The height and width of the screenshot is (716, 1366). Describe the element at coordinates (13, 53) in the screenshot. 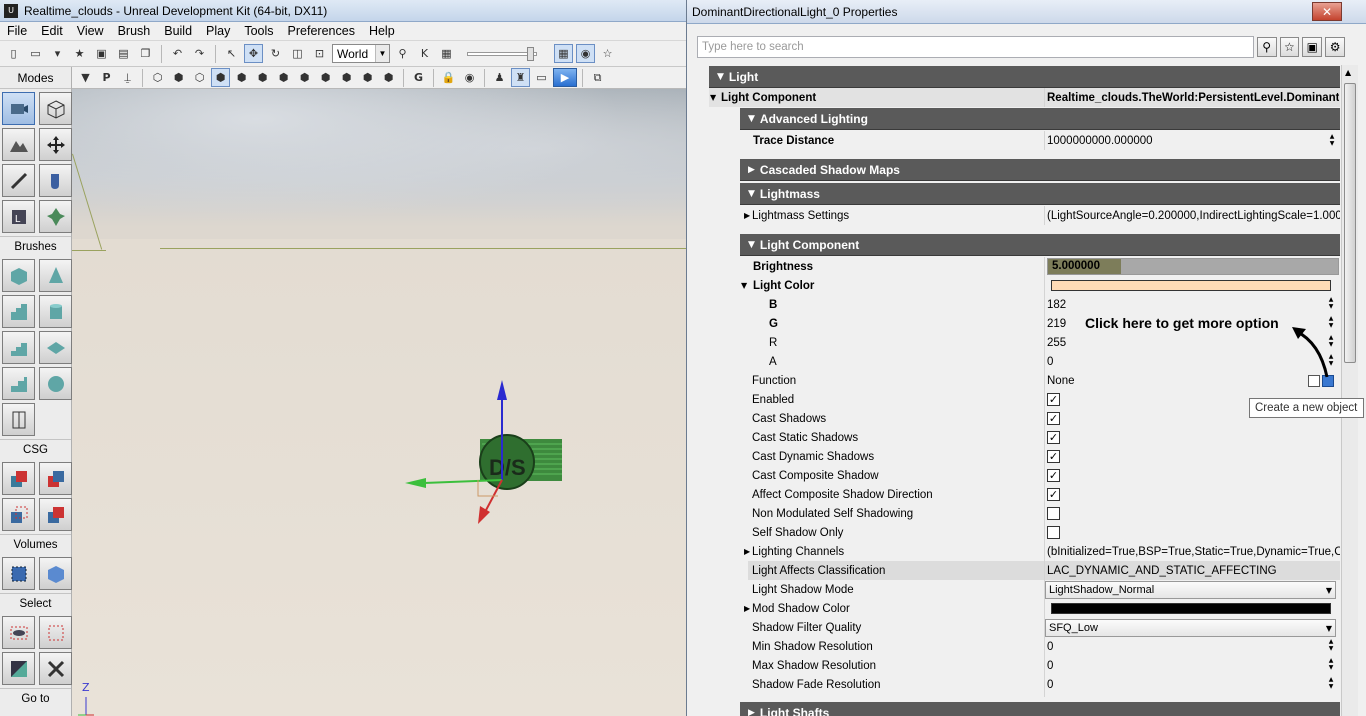

I see `new-file-icon: ▯` at that location.